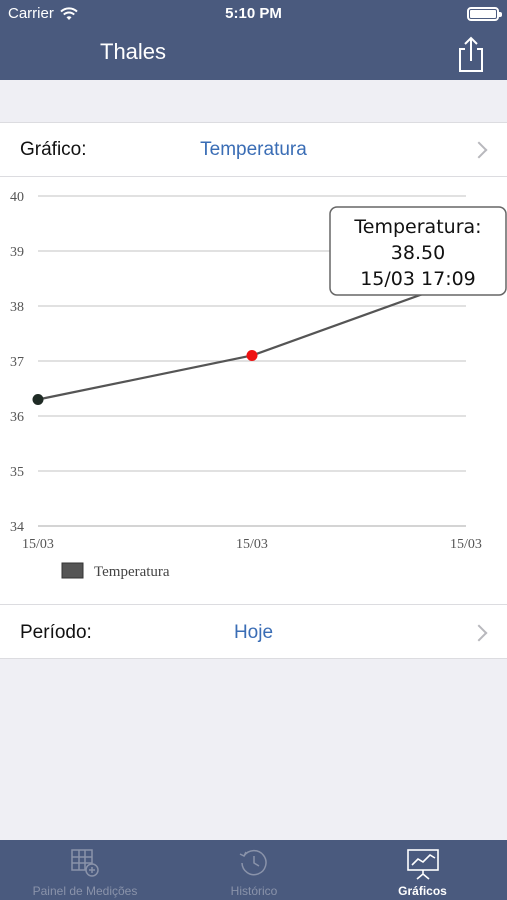 Image resolution: width=507 pixels, height=900 pixels. I want to click on battery-icon, so click(484, 14).